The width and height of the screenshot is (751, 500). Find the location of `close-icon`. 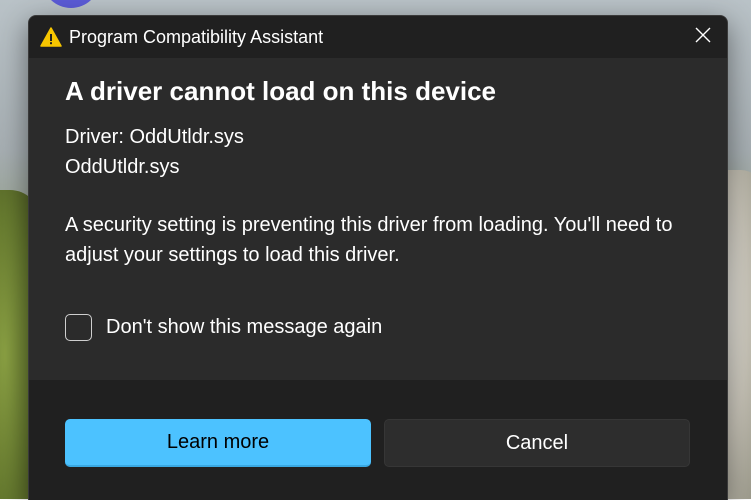

close-icon is located at coordinates (703, 37).